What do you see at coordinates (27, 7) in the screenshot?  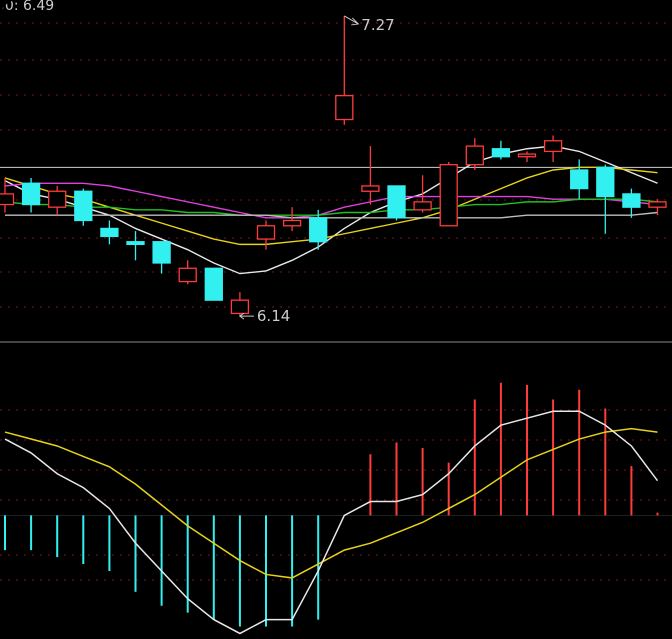 I see `price-readout: 00: 6.49` at bounding box center [27, 7].